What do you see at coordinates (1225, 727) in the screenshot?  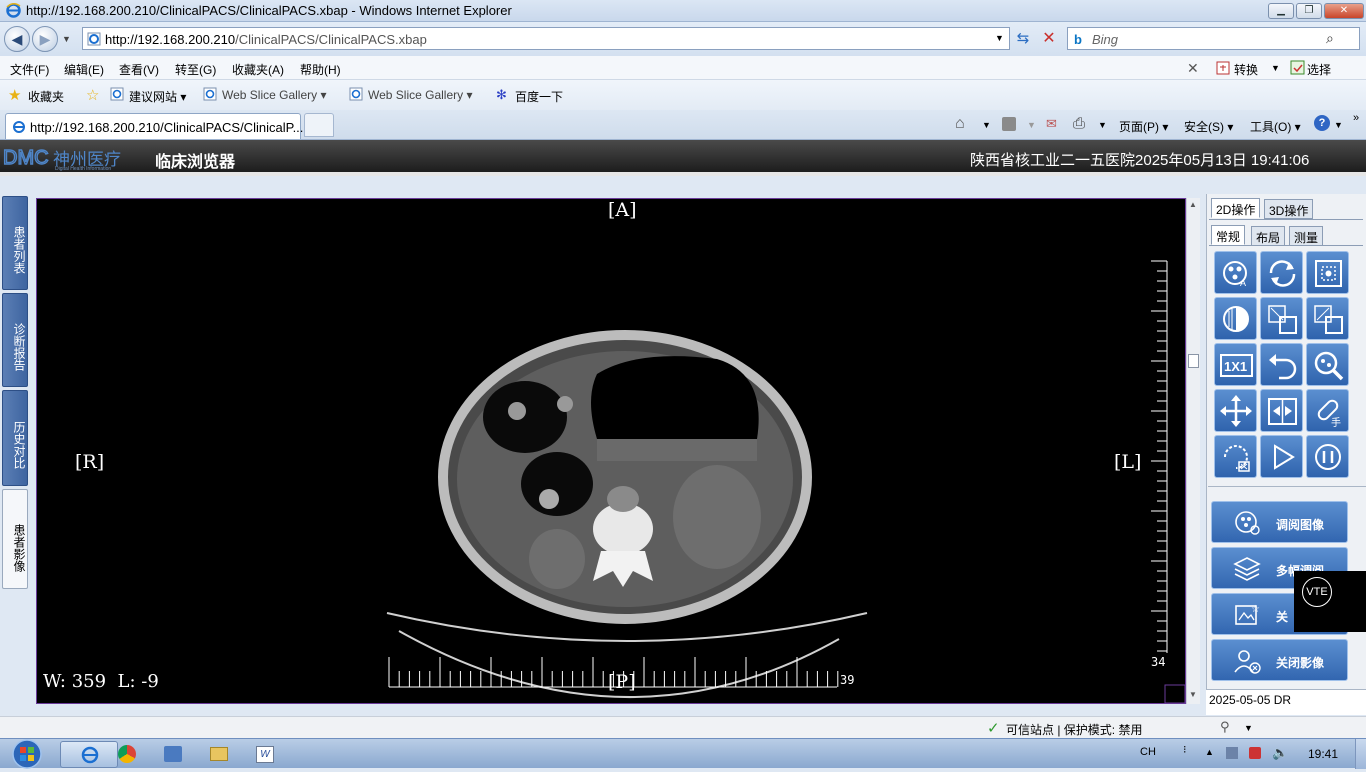 I see `zoom-icon: ⚲` at bounding box center [1225, 727].